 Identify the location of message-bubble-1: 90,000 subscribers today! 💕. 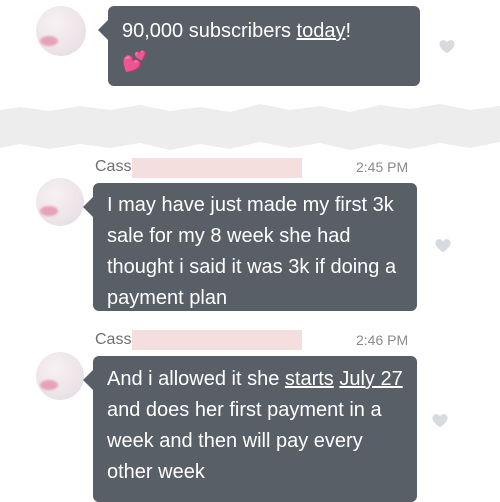
(259, 46).